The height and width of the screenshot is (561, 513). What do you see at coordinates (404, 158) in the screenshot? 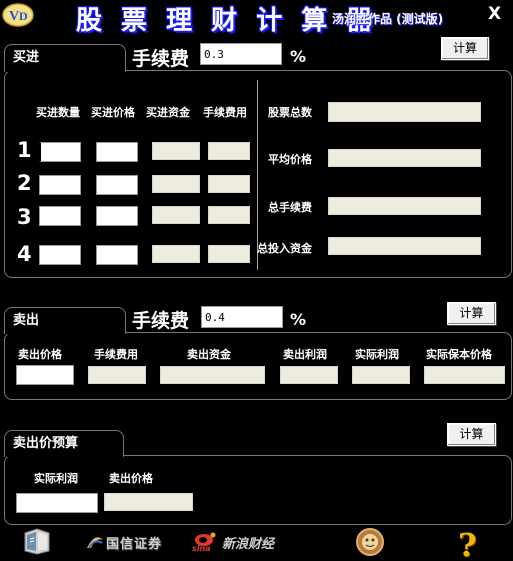
I see `summary-avg-price-output` at bounding box center [404, 158].